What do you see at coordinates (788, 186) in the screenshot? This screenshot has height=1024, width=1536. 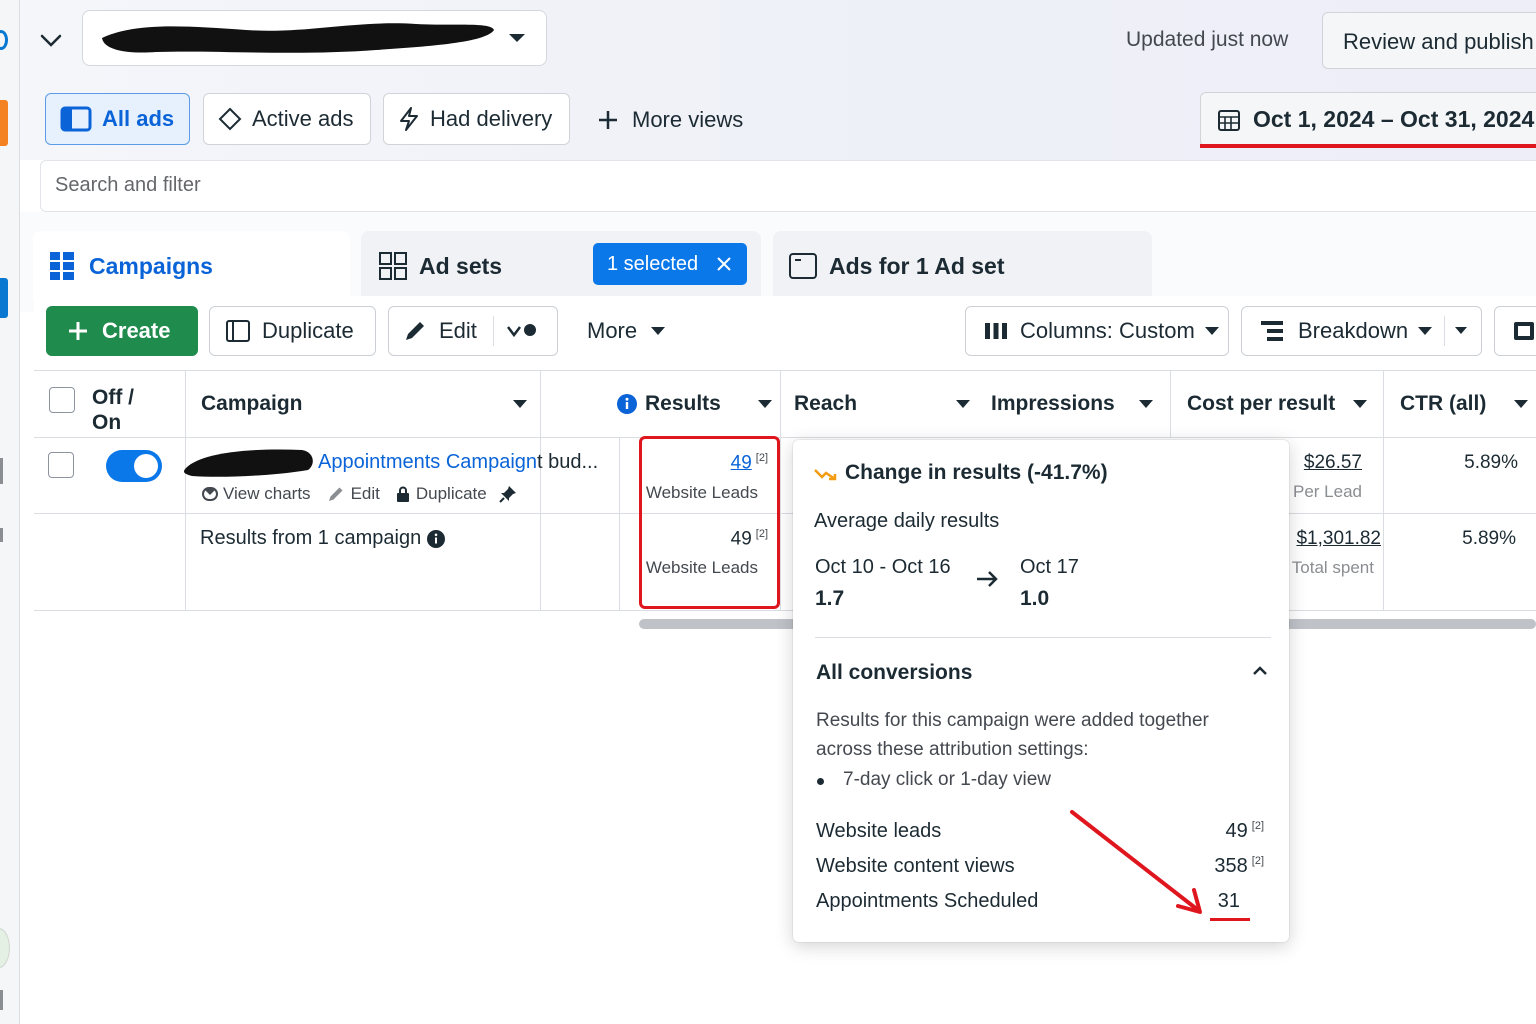 I see `search-input: Search and filter` at bounding box center [788, 186].